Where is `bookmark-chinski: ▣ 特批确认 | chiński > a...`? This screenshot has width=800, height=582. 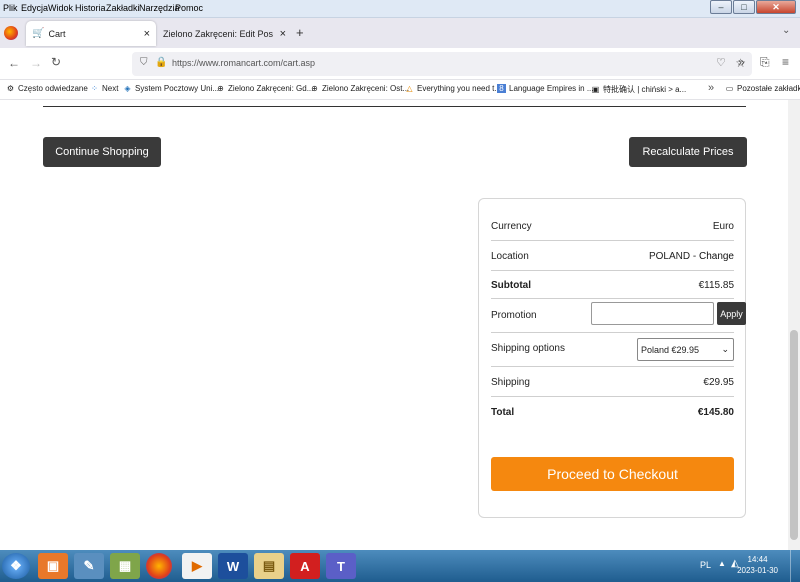 bookmark-chinski: ▣ 特批确认 | chiński > a... is located at coordinates (639, 89).